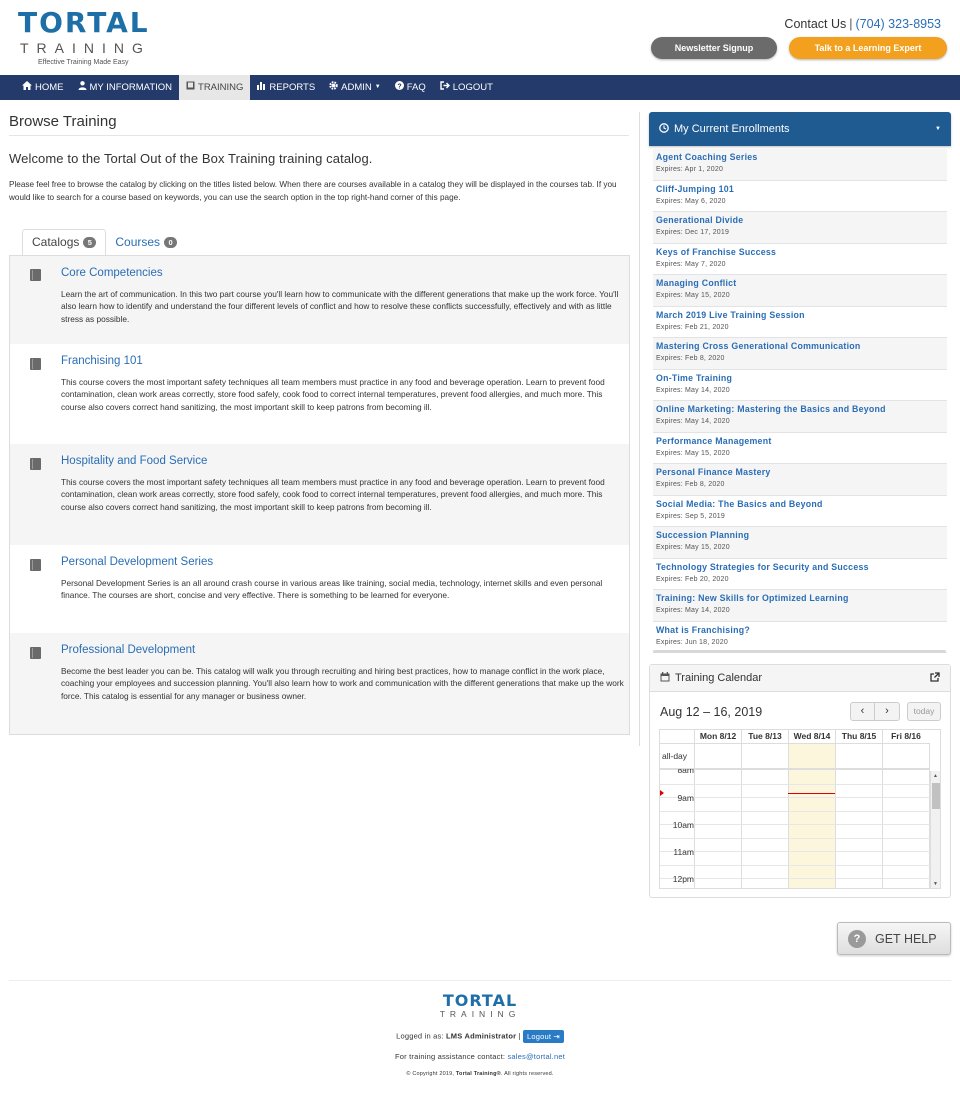 This screenshot has width=960, height=1110. Describe the element at coordinates (924, 711) in the screenshot. I see `calendar-today-button: today` at that location.